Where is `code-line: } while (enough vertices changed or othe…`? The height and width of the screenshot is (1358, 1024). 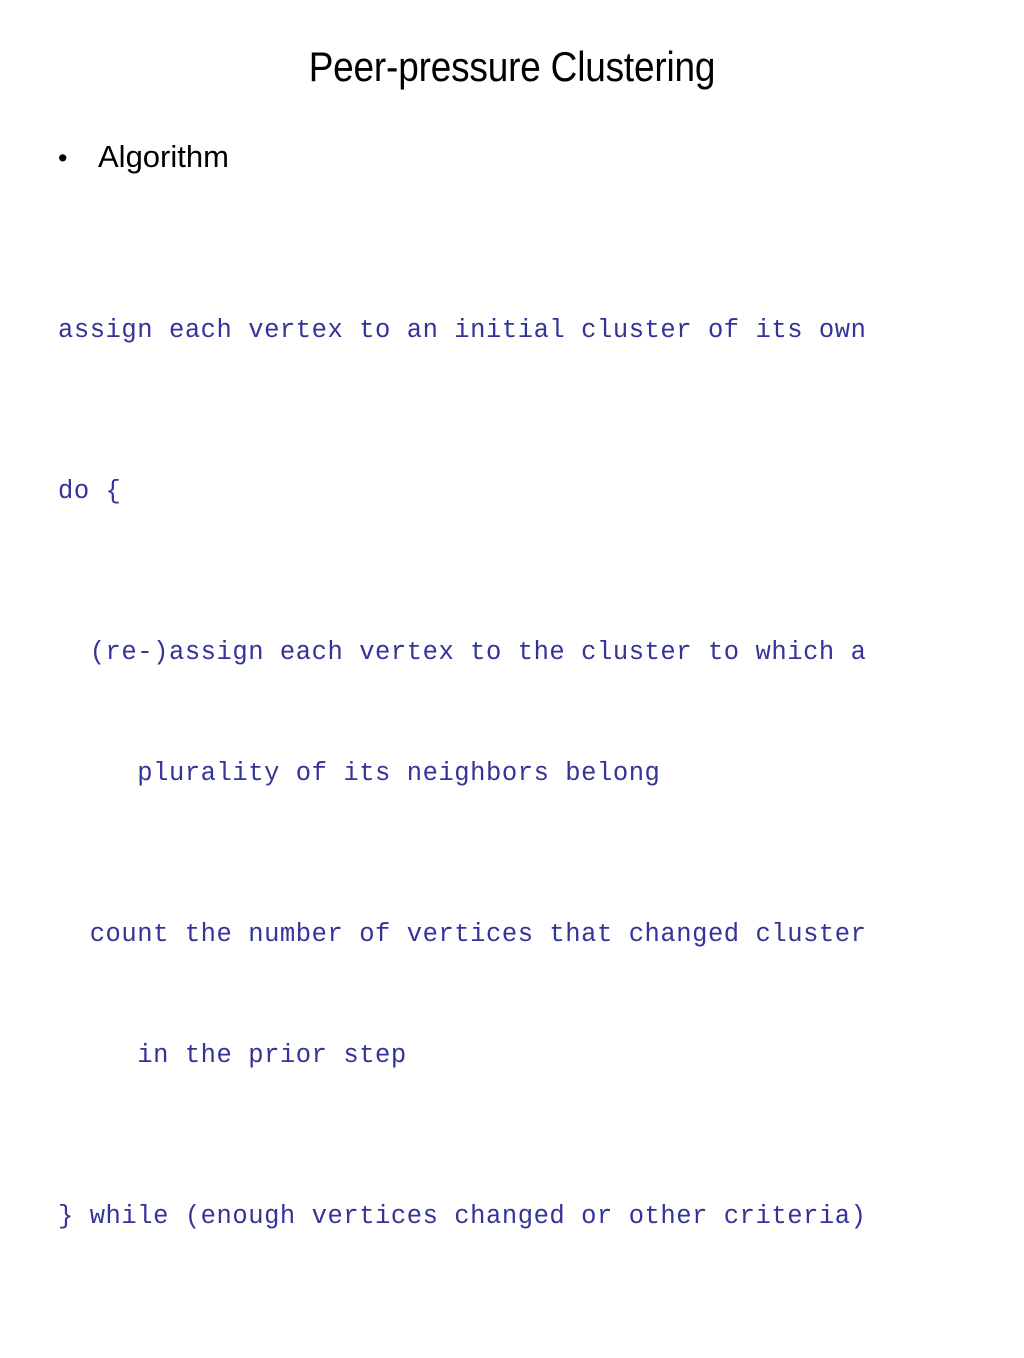
code-line: } while (enough vertices changed or othe… is located at coordinates (462, 1216).